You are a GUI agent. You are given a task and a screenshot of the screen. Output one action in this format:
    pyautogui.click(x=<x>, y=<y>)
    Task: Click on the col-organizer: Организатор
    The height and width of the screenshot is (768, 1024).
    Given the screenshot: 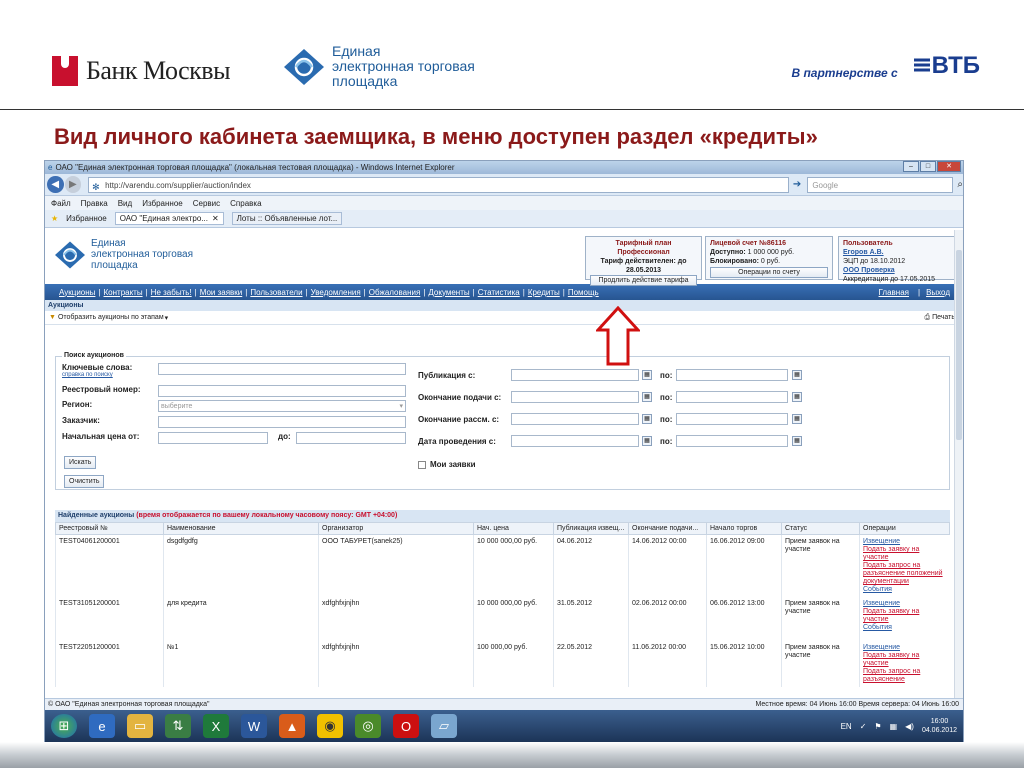 What is the action you would take?
    pyautogui.click(x=396, y=528)
    